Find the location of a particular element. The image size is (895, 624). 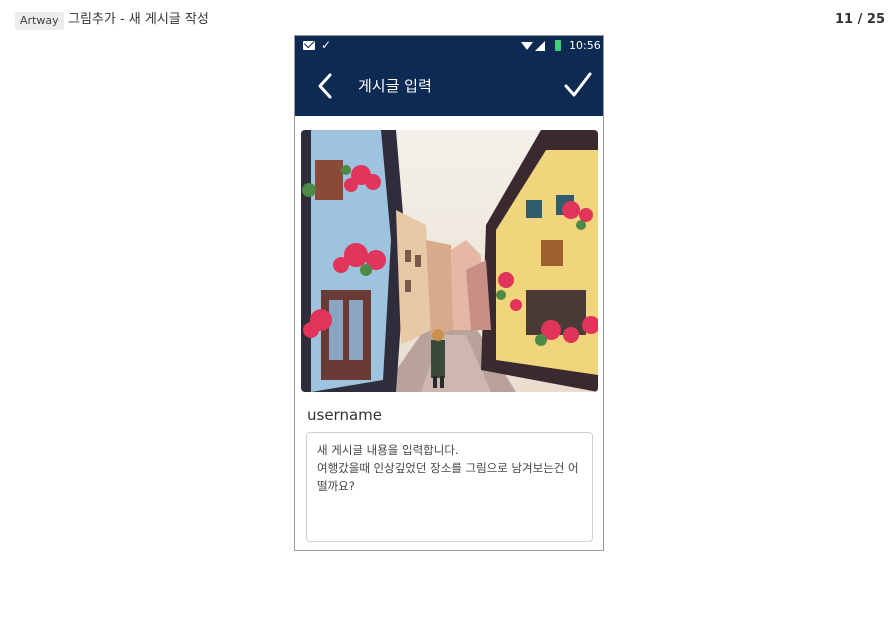

slide-title: 그림추가 - 새 게시글 작성 is located at coordinates (138, 19).